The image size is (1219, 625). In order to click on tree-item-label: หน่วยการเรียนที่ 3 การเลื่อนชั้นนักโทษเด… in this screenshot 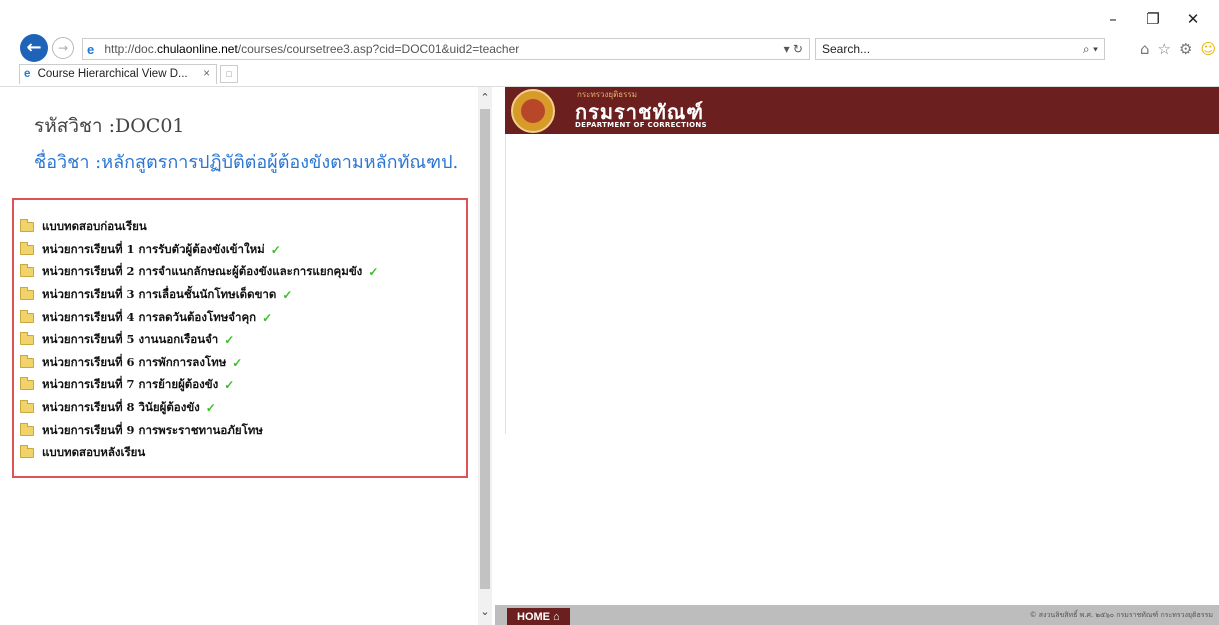, I will do `click(159, 294)`.